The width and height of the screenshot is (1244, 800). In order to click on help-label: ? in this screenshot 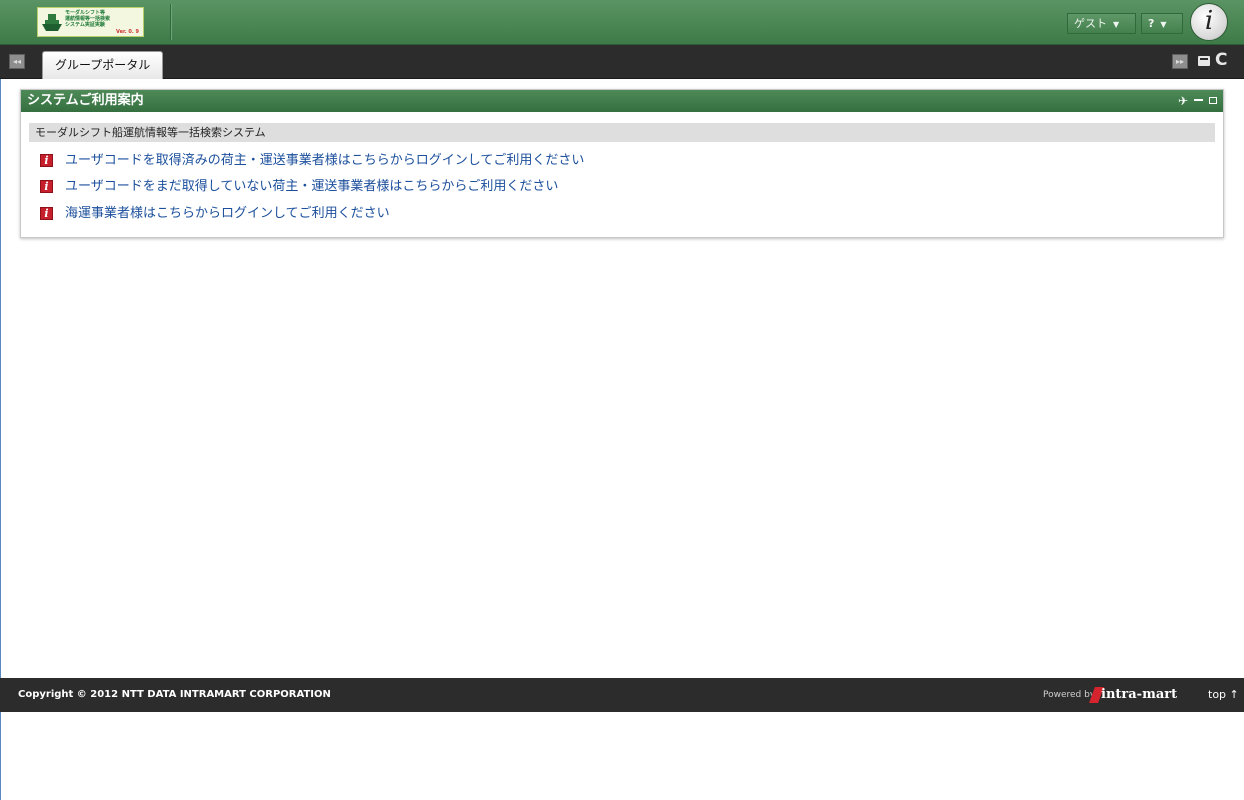, I will do `click(1151, 23)`.